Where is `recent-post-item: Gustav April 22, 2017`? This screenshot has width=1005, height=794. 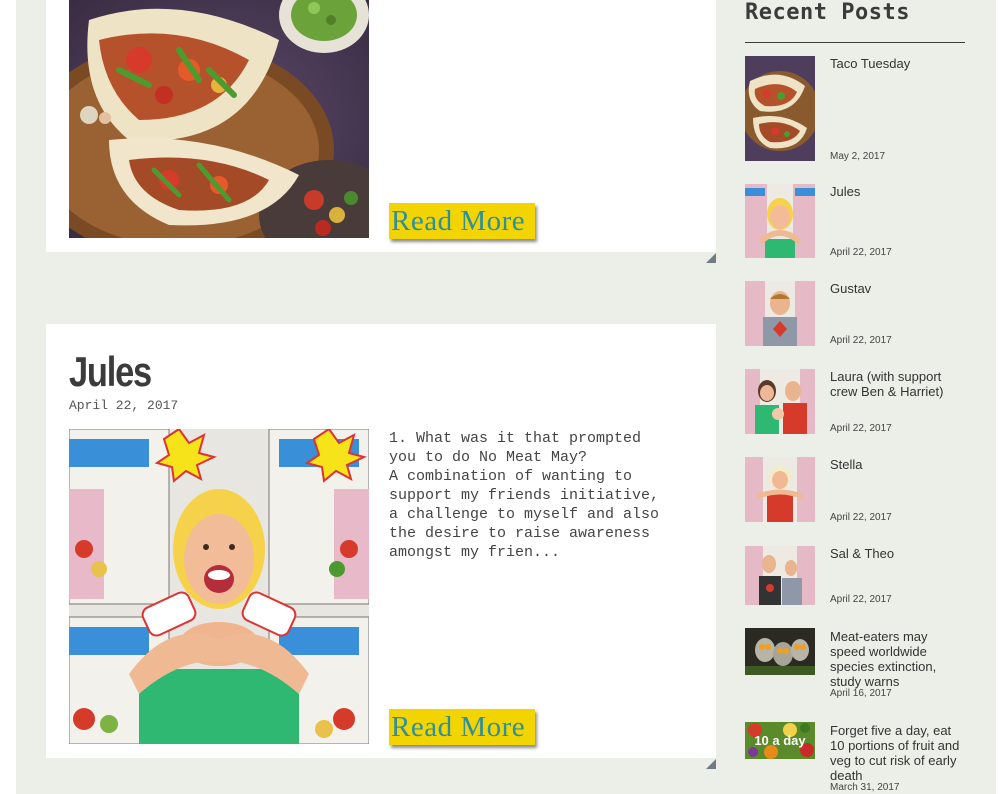 recent-post-item: Gustav April 22, 2017 is located at coordinates (855, 313).